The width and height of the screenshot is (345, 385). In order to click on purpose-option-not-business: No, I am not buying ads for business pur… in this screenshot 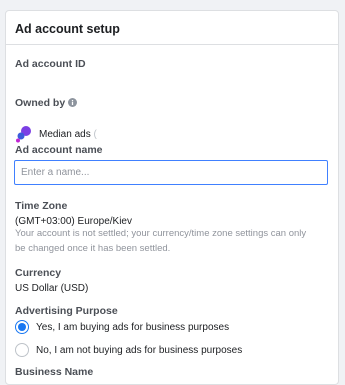, I will do `click(128, 350)`.